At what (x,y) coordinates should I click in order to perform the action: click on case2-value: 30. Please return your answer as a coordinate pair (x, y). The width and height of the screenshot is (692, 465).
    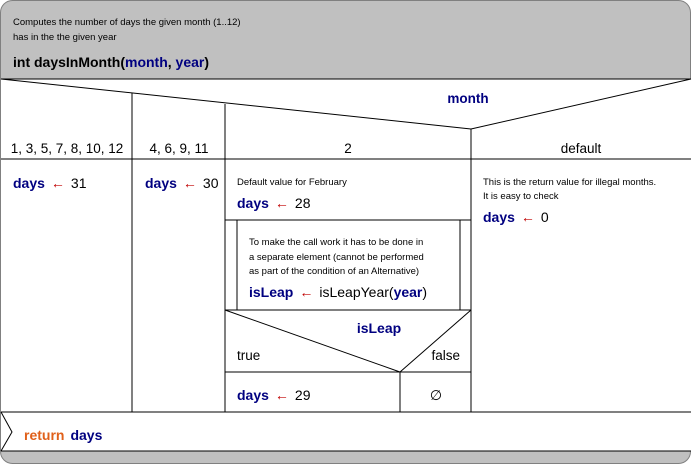
    Looking at the image, I should click on (211, 183).